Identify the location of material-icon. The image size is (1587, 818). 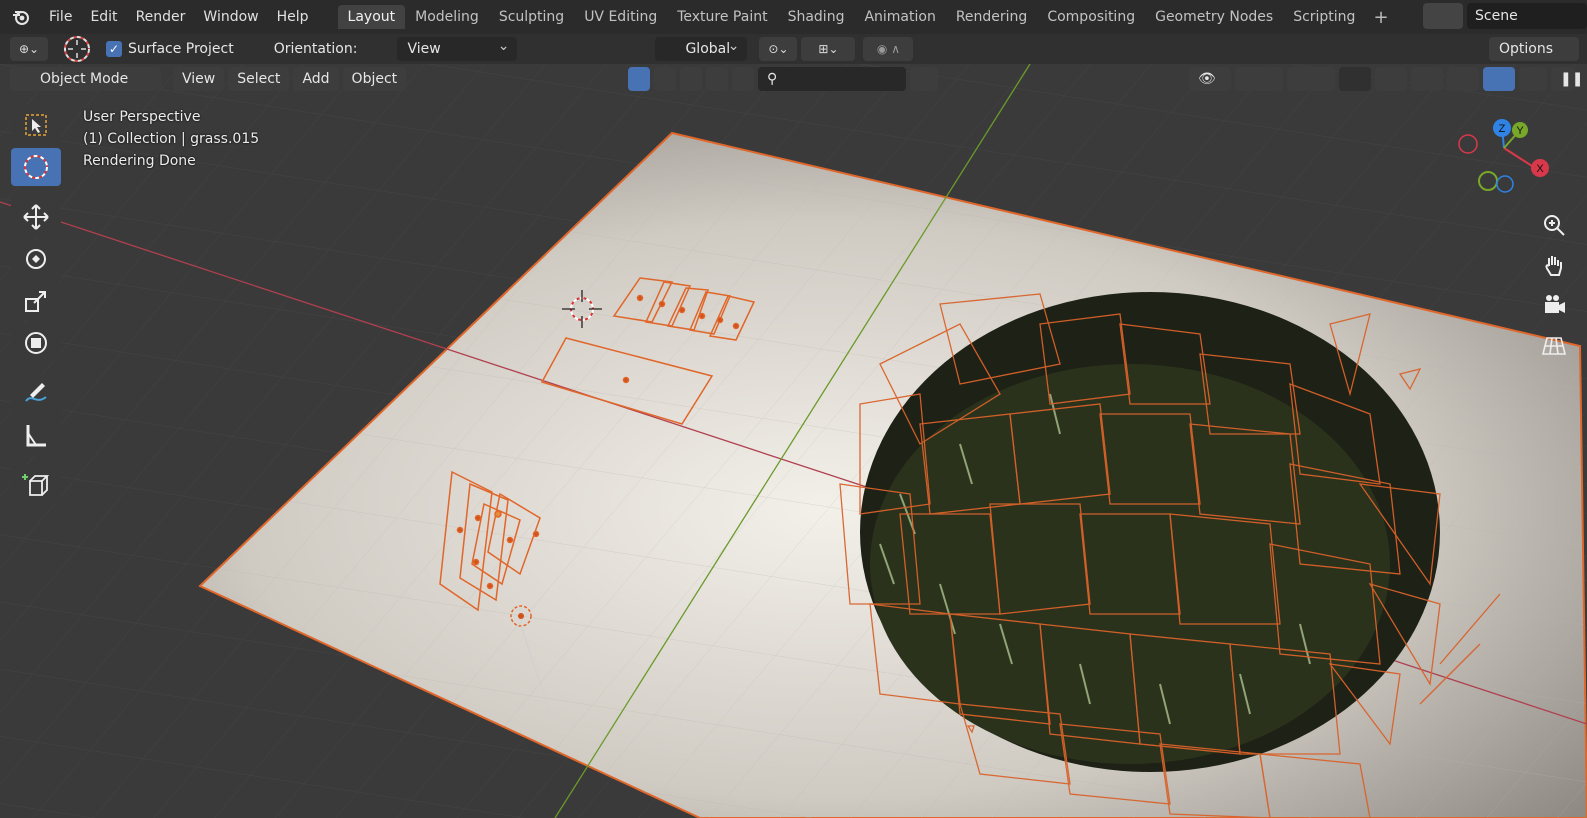
(665, 79).